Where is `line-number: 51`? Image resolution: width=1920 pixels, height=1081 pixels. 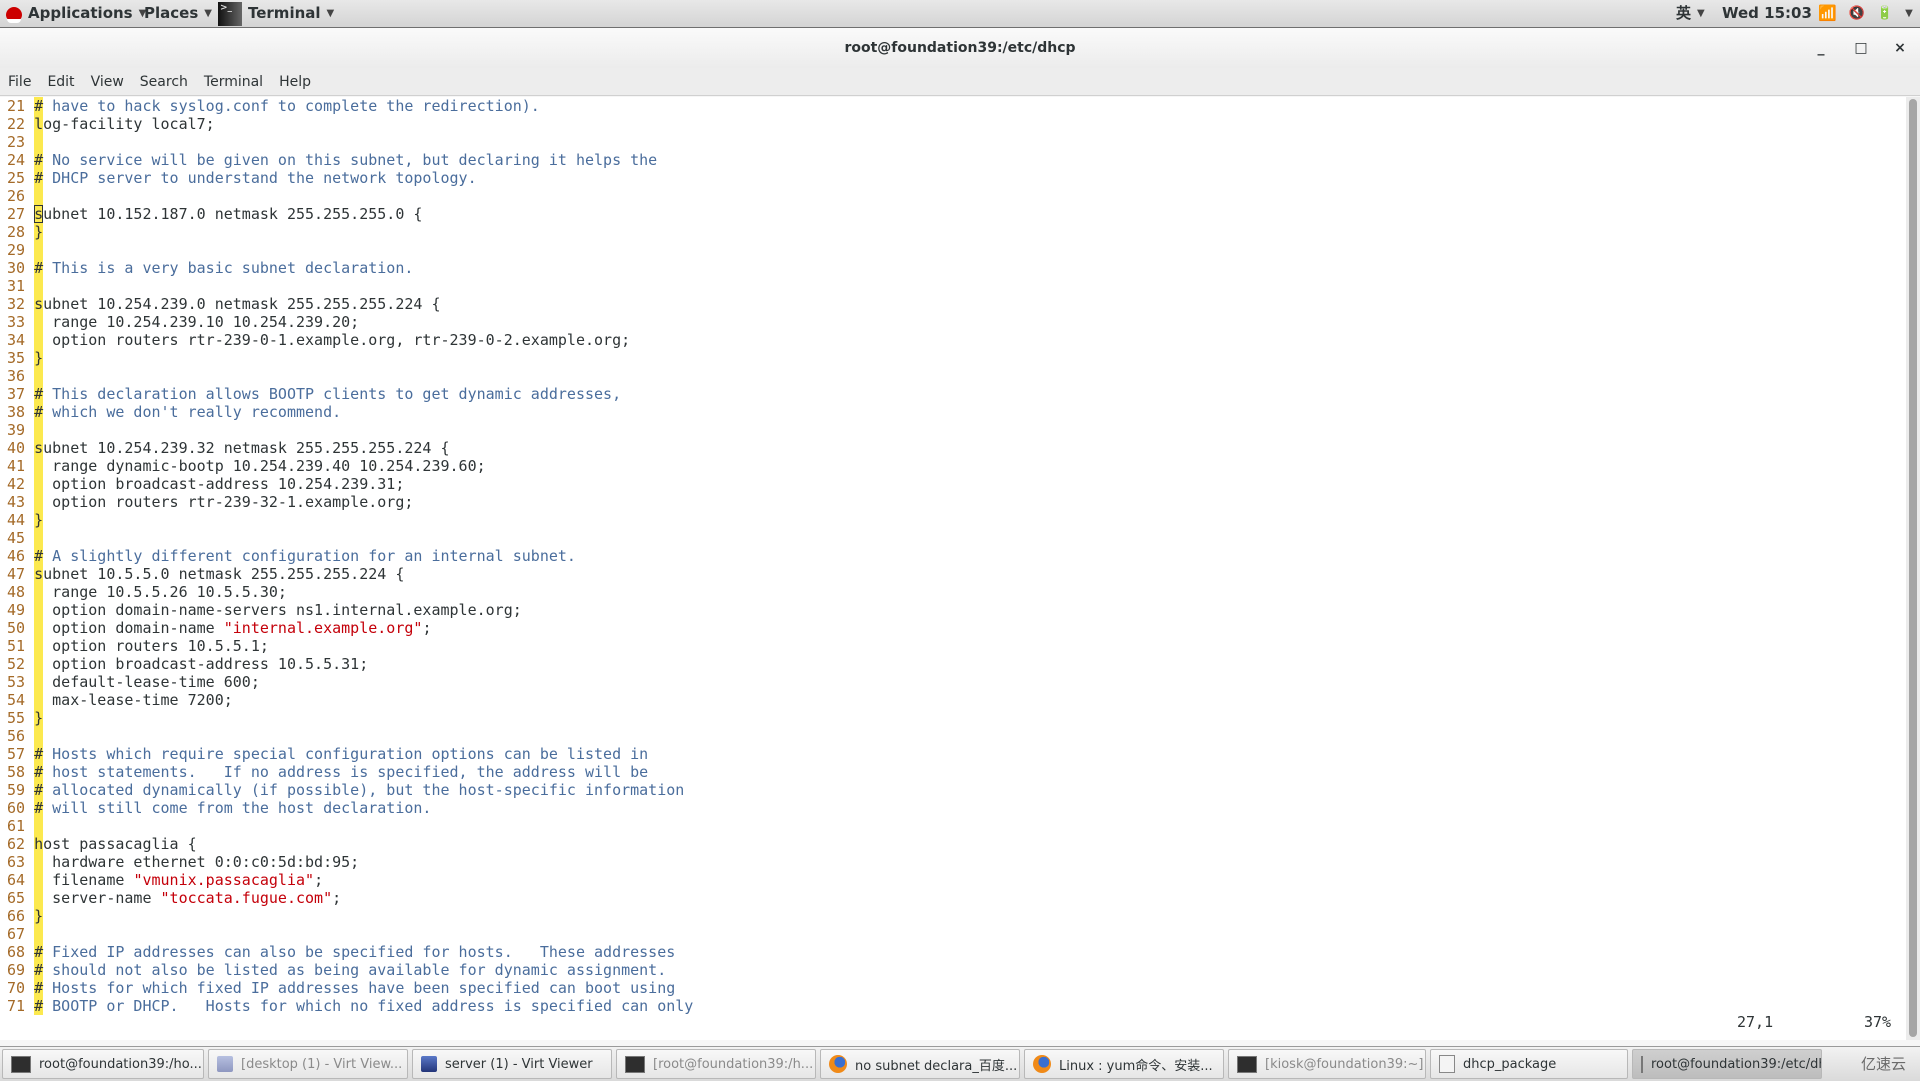 line-number: 51 is located at coordinates (21, 646).